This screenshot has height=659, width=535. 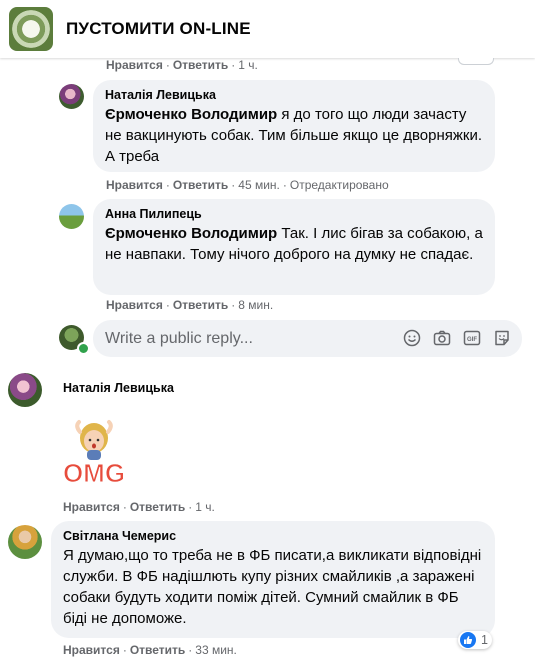 What do you see at coordinates (307, 338) in the screenshot?
I see `reply-input: Write a public reply... GIF` at bounding box center [307, 338].